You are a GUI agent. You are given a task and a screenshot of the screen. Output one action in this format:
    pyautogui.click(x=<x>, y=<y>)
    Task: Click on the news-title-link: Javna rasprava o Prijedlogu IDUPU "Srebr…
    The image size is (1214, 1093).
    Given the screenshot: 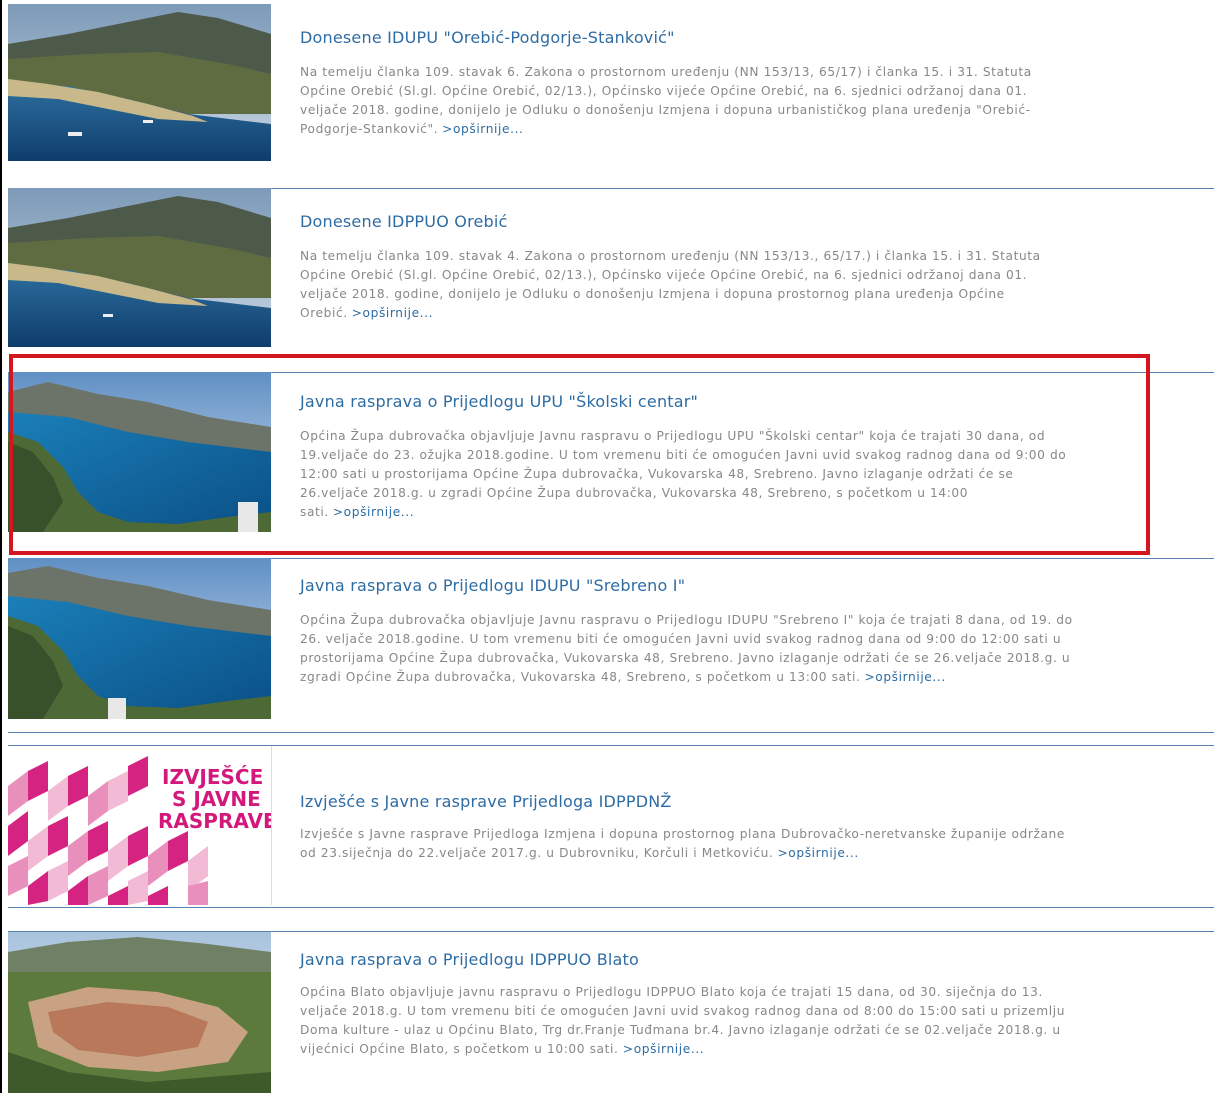 What is the action you would take?
    pyautogui.click(x=690, y=585)
    